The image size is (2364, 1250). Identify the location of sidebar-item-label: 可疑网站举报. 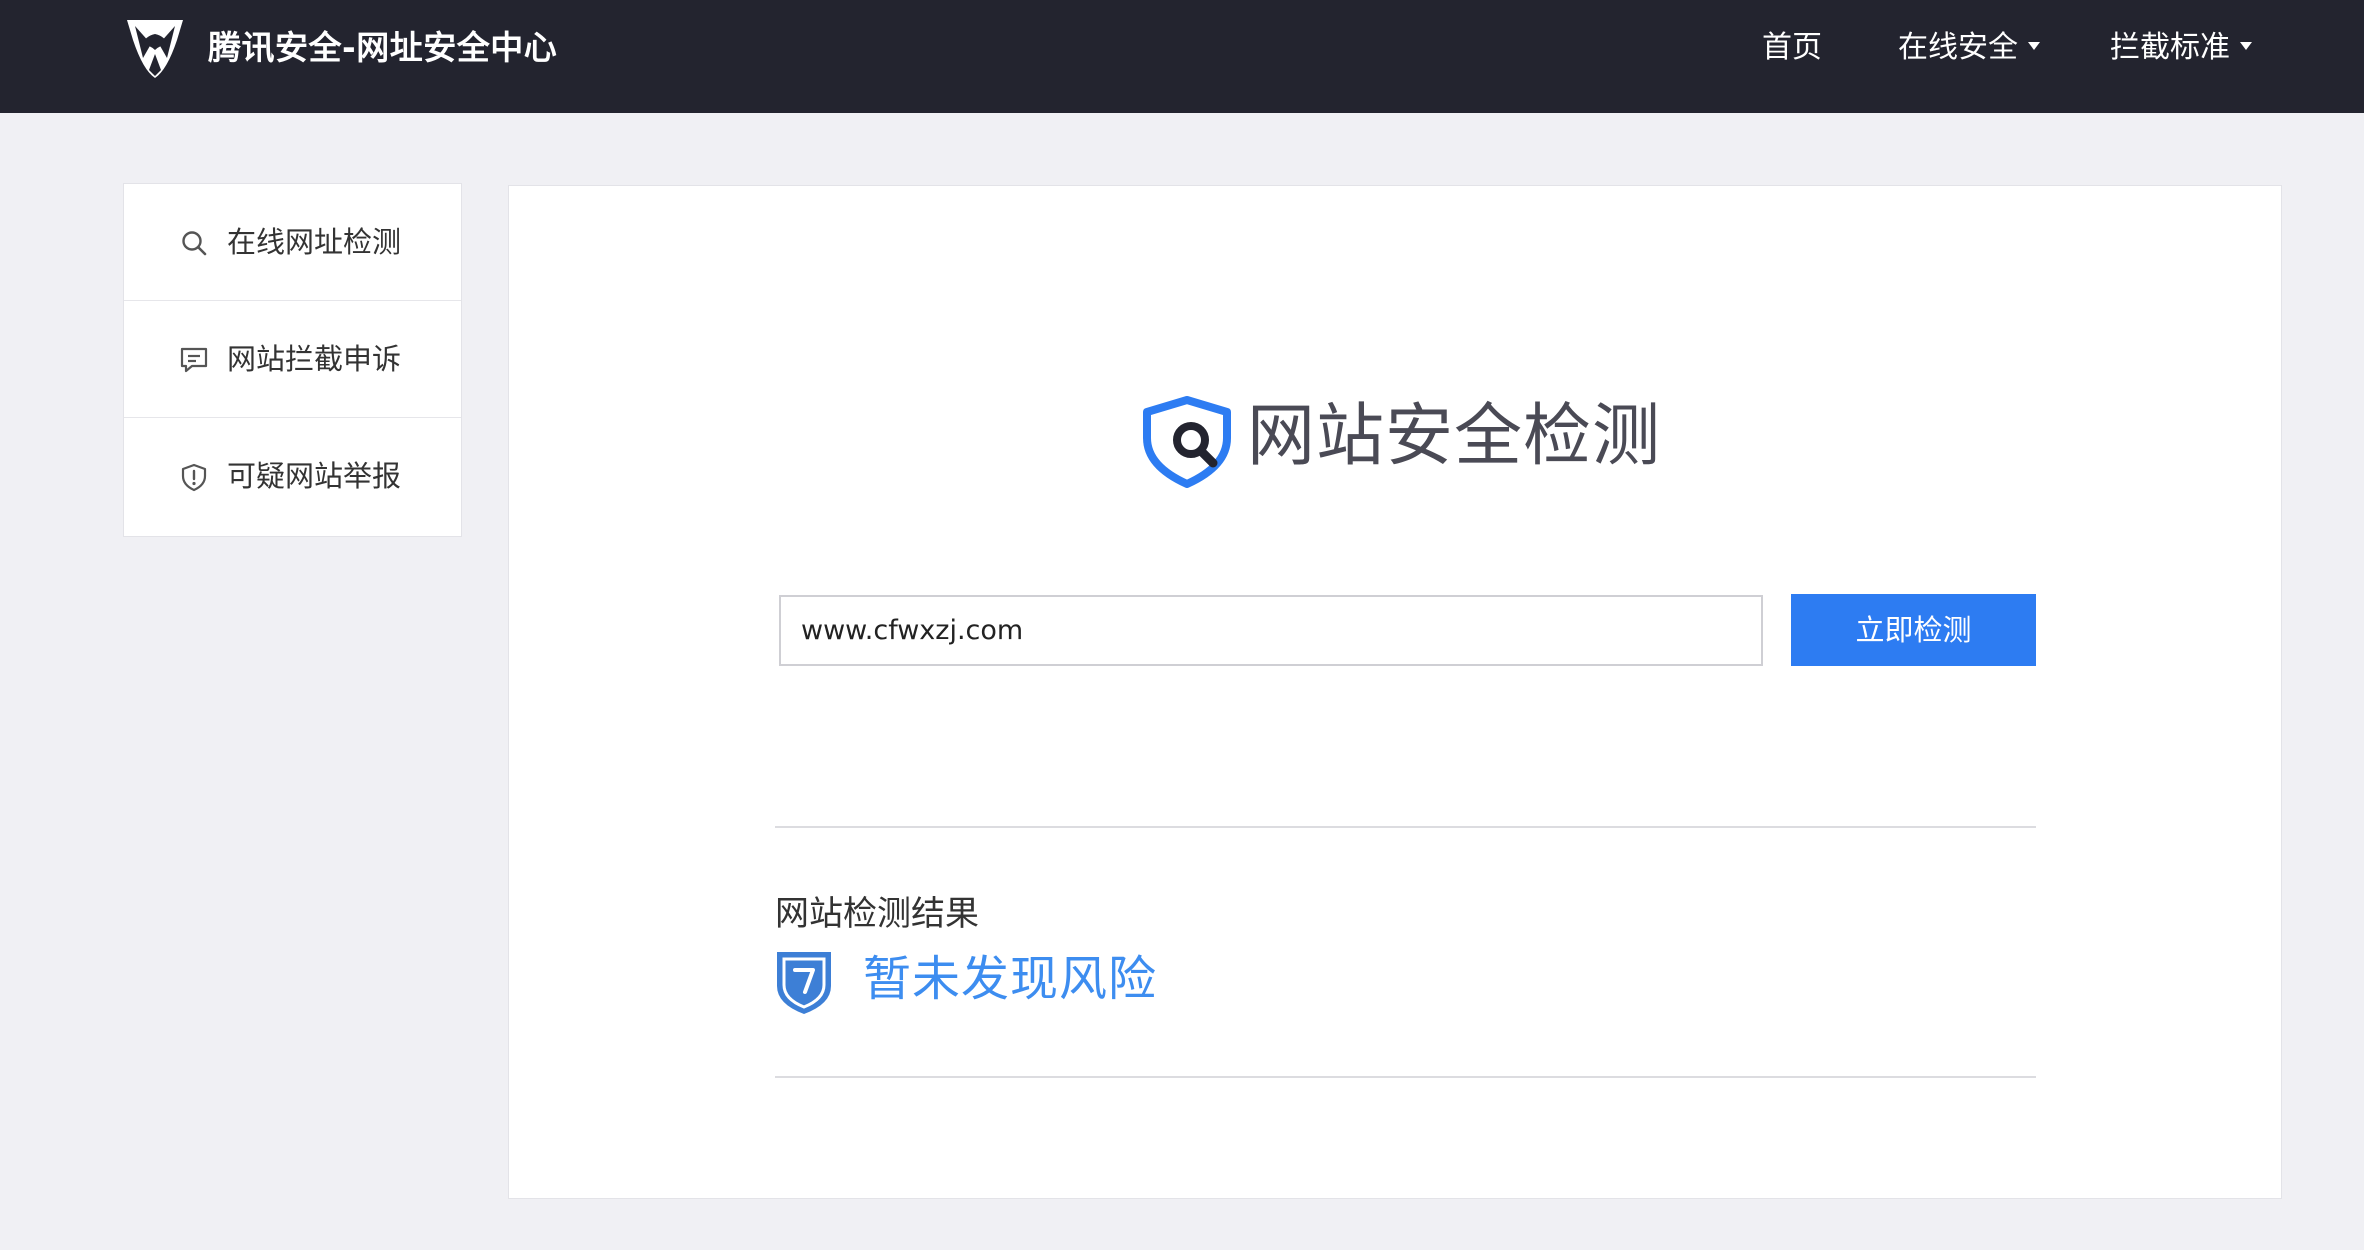
(314, 476).